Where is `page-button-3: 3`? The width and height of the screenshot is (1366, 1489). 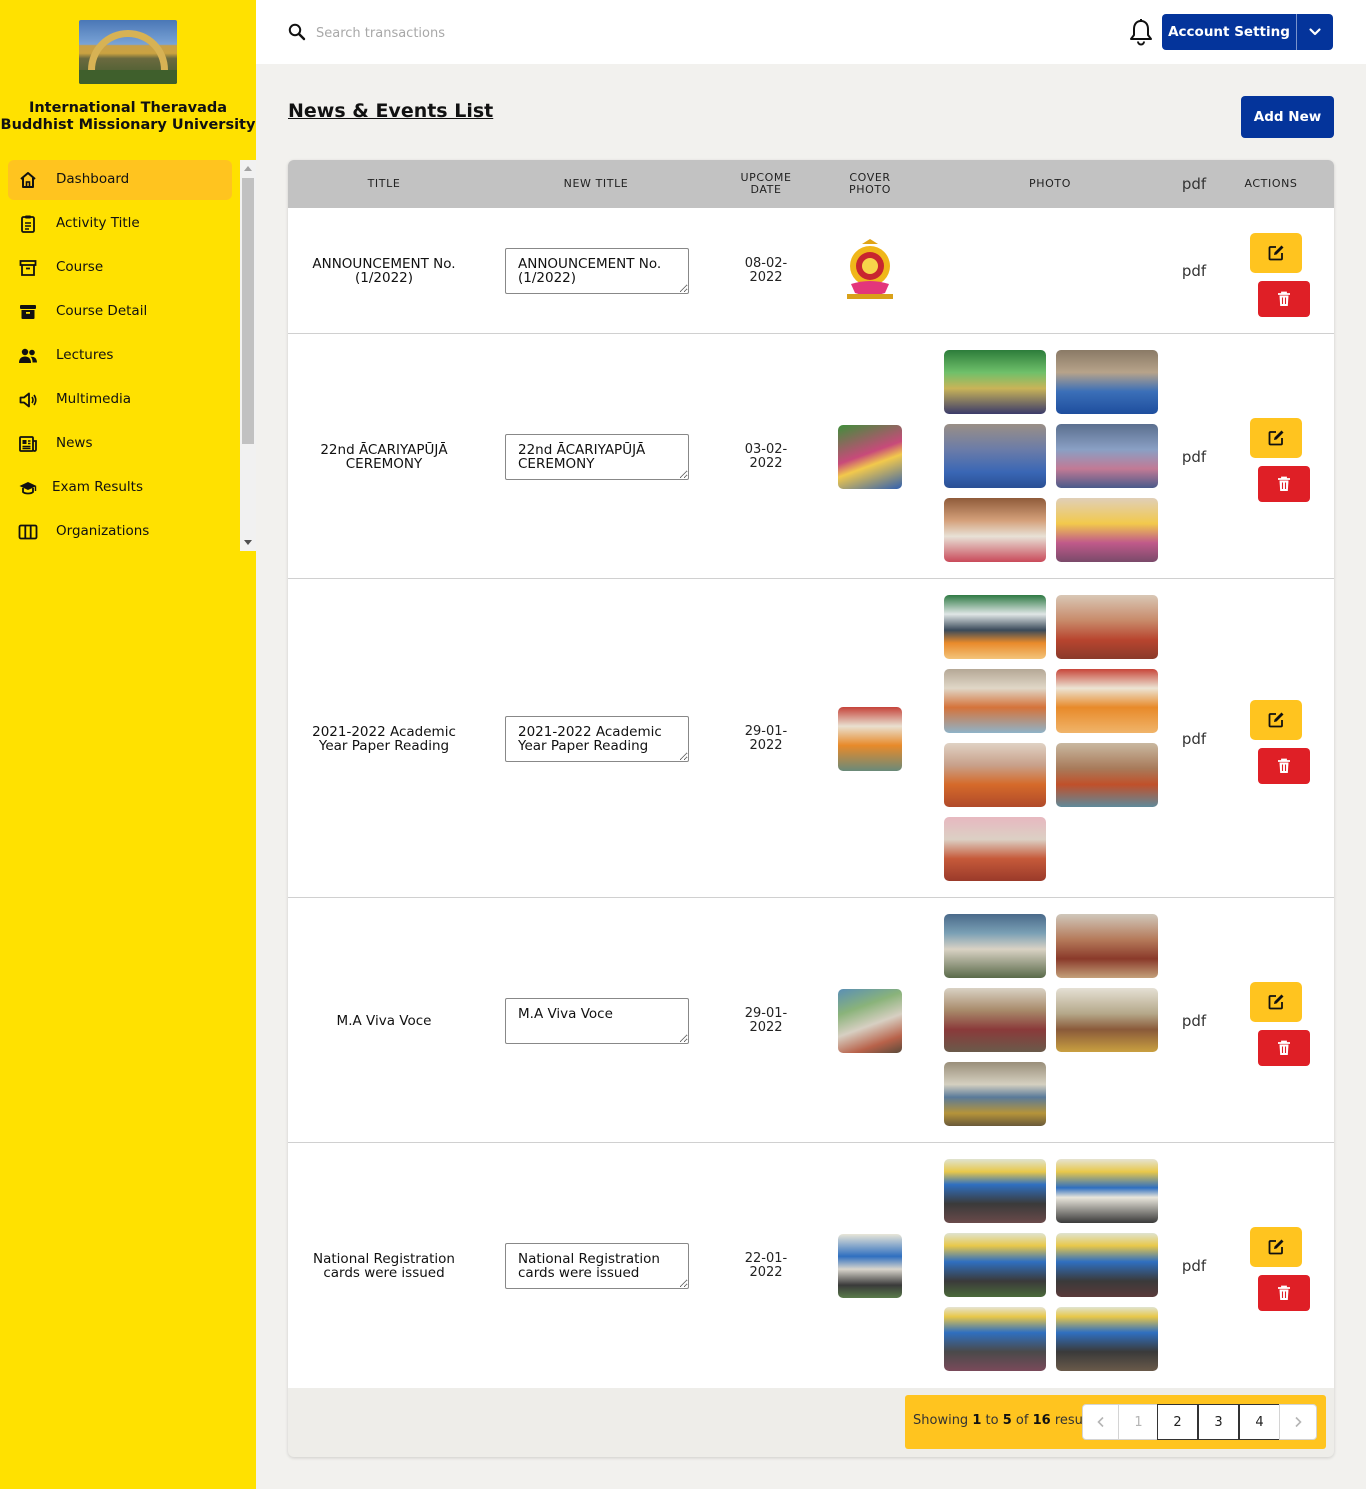
page-button-3: 3 is located at coordinates (1218, 1422).